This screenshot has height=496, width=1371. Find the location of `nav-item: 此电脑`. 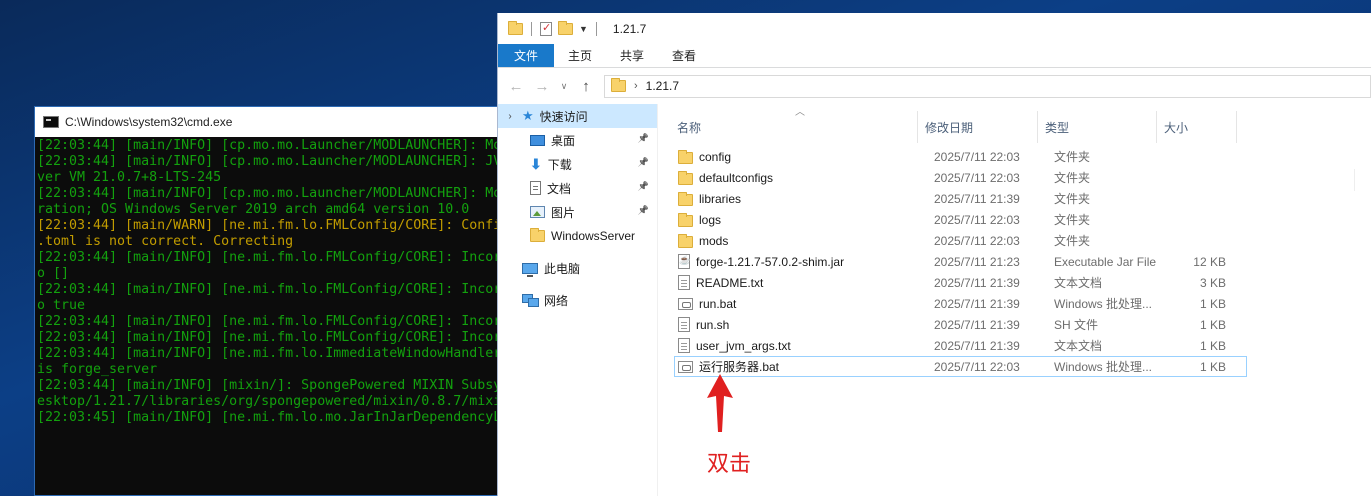

nav-item: 此电脑 is located at coordinates (577, 268).